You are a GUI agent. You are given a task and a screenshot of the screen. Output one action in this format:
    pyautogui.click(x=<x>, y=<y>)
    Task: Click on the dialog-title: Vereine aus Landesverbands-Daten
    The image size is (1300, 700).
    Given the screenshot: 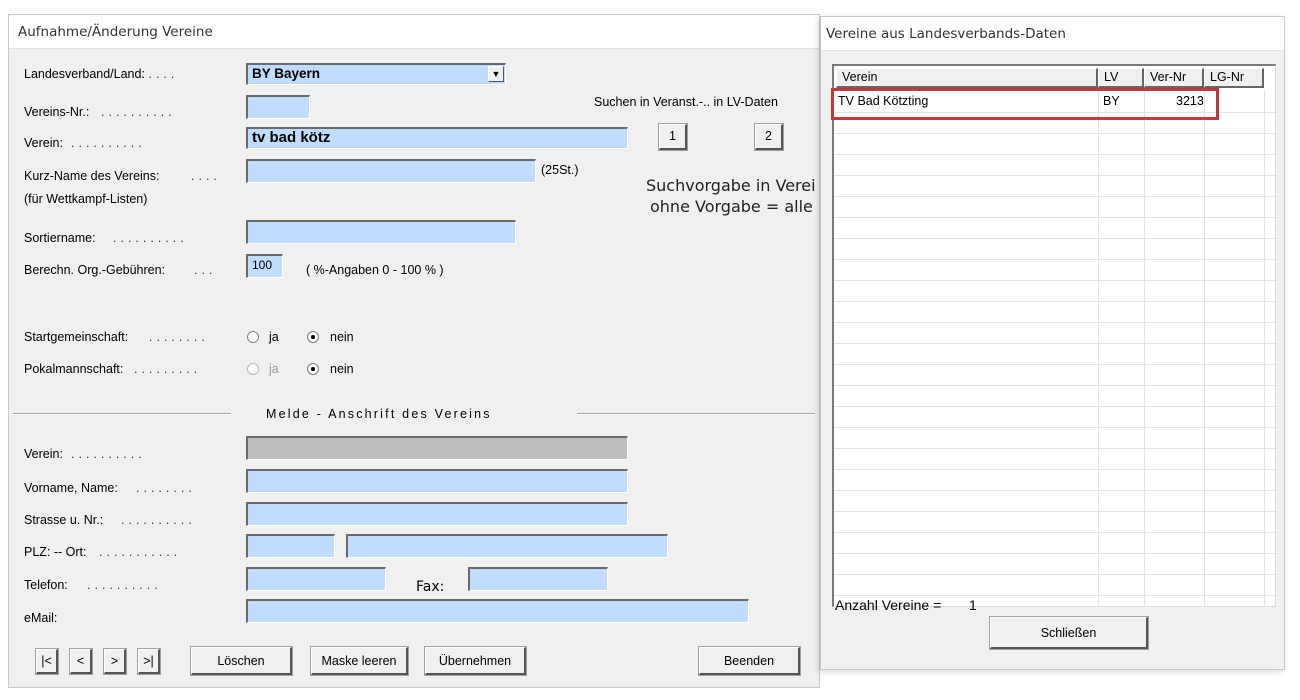 What is the action you would take?
    pyautogui.click(x=1052, y=34)
    